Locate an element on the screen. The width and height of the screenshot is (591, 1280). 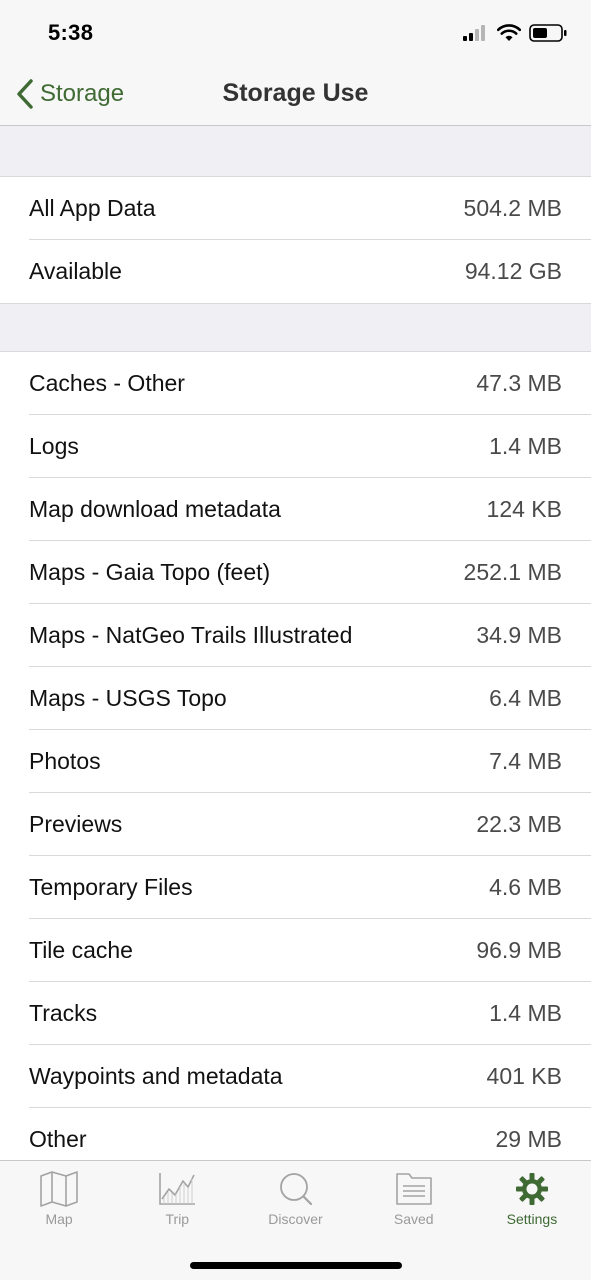
row-value: 401 KB is located at coordinates (524, 1076).